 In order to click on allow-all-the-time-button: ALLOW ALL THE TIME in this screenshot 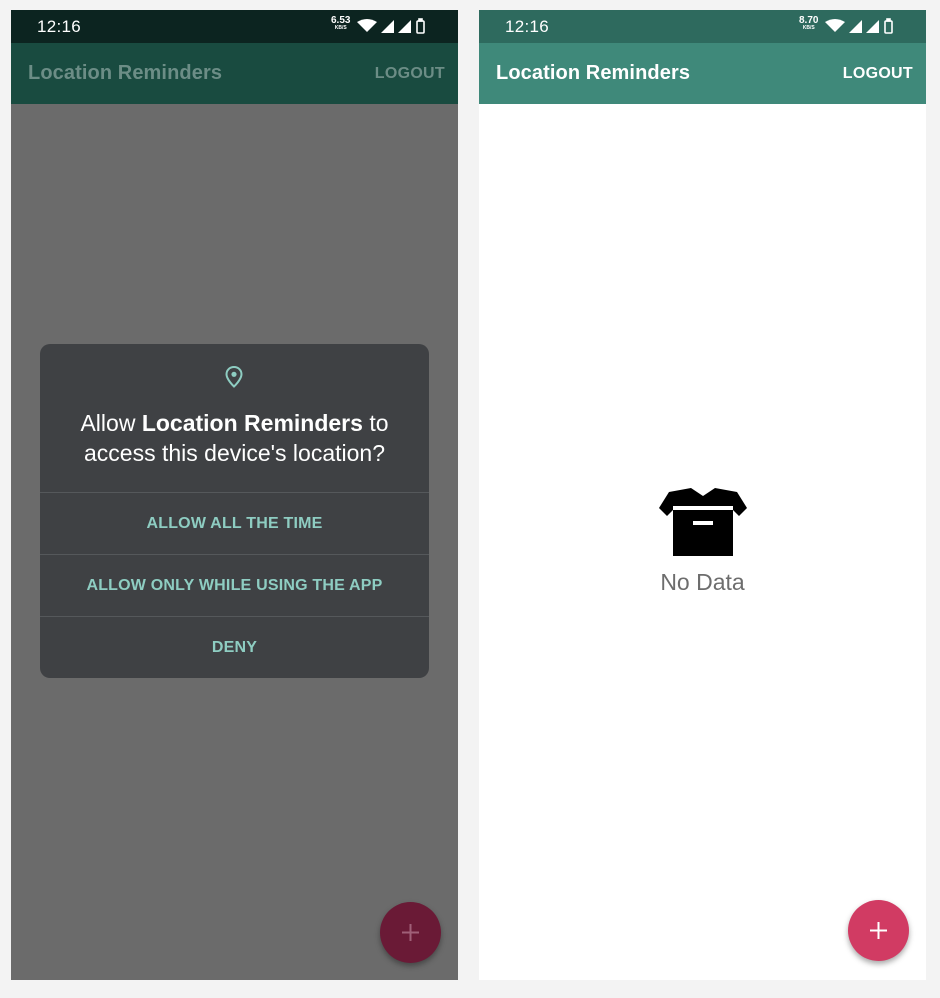, I will do `click(234, 523)`.